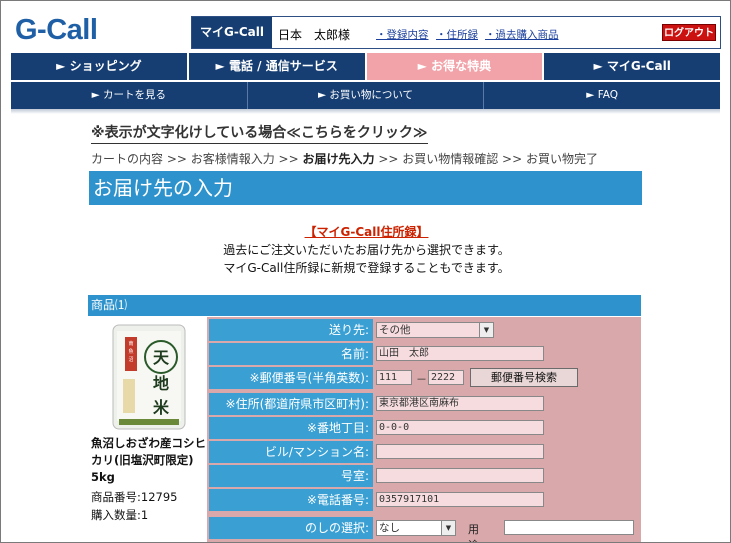 This screenshot has width=731, height=543. I want to click on address-book-select-link: 【マイG-Call住所録】, so click(365, 231).